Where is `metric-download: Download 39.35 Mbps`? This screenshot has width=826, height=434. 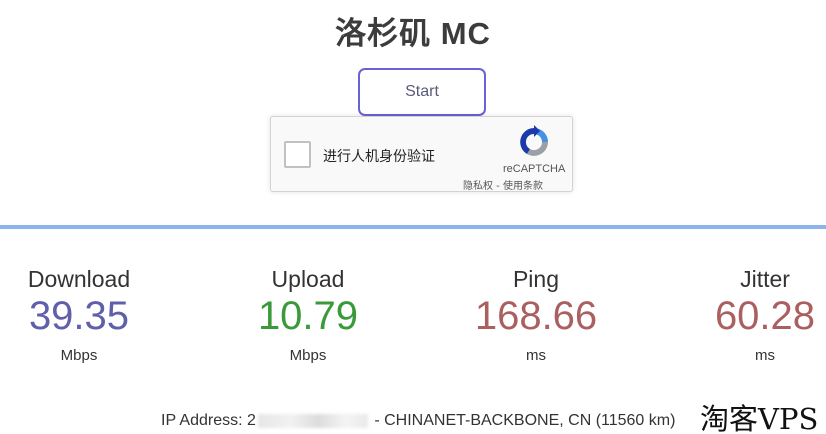 metric-download: Download 39.35 Mbps is located at coordinates (82, 315).